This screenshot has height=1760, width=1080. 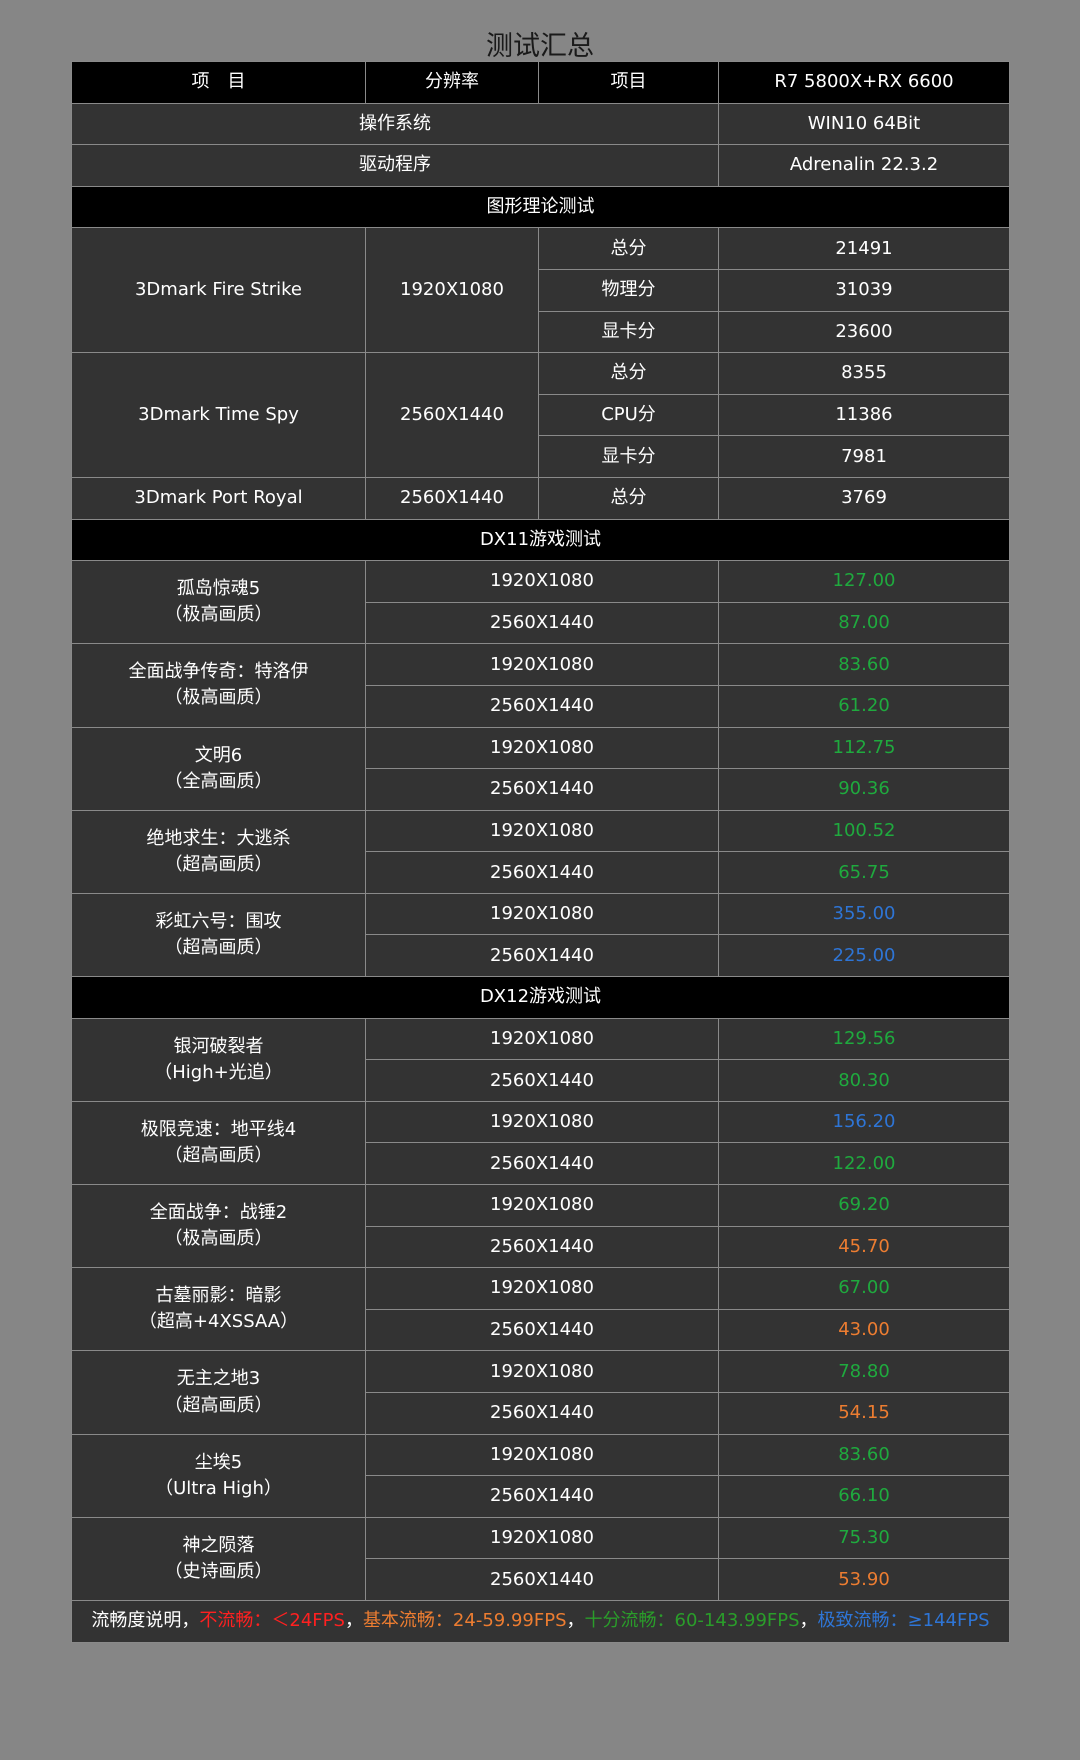 I want to click on score-label: CPU分, so click(x=628, y=415).